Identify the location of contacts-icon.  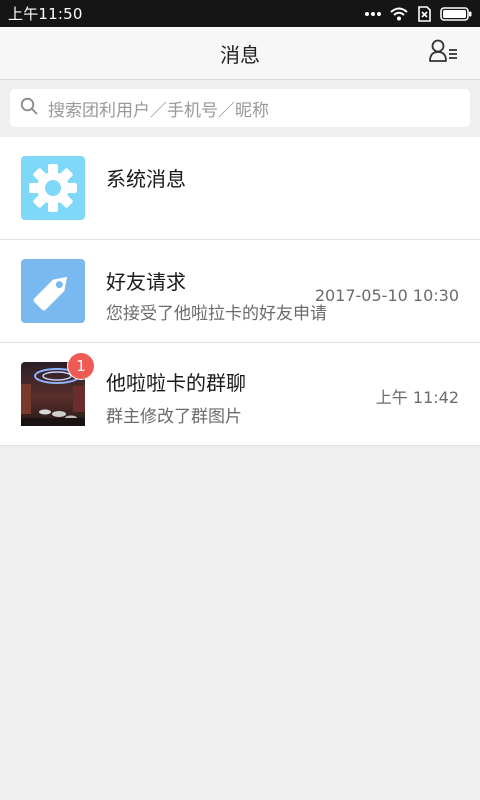
(444, 53).